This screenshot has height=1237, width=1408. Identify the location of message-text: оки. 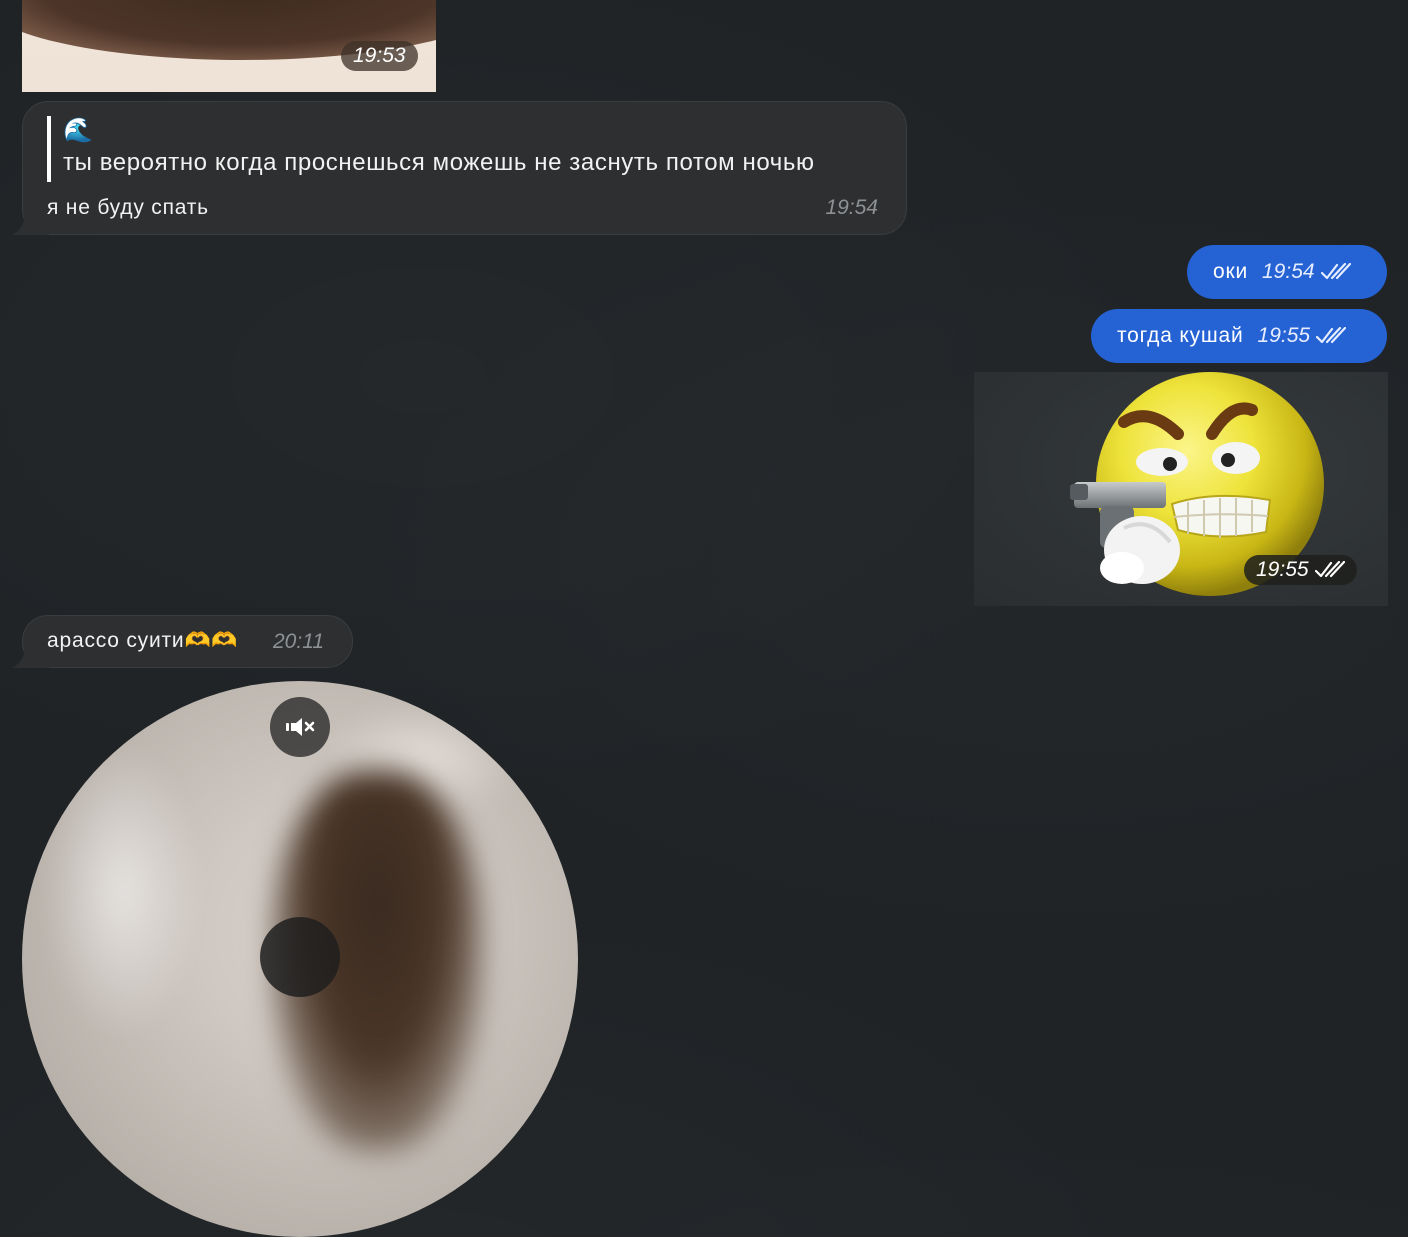
(1230, 271).